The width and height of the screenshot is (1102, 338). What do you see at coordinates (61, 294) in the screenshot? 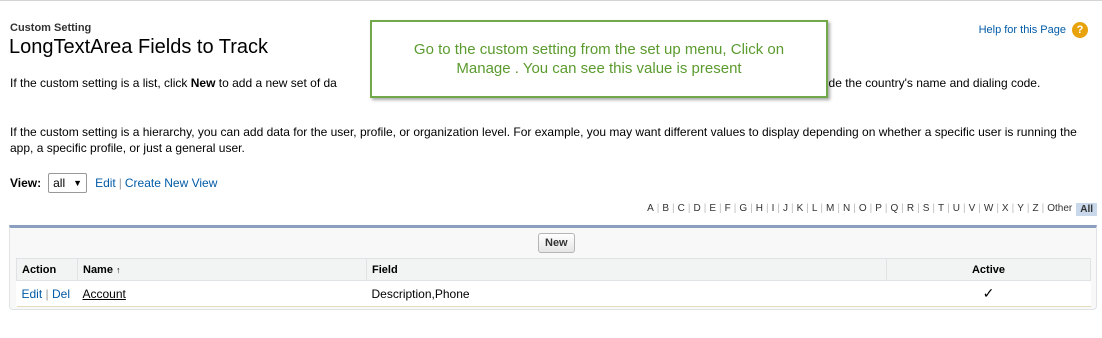
I see `row-delete-link: Del` at bounding box center [61, 294].